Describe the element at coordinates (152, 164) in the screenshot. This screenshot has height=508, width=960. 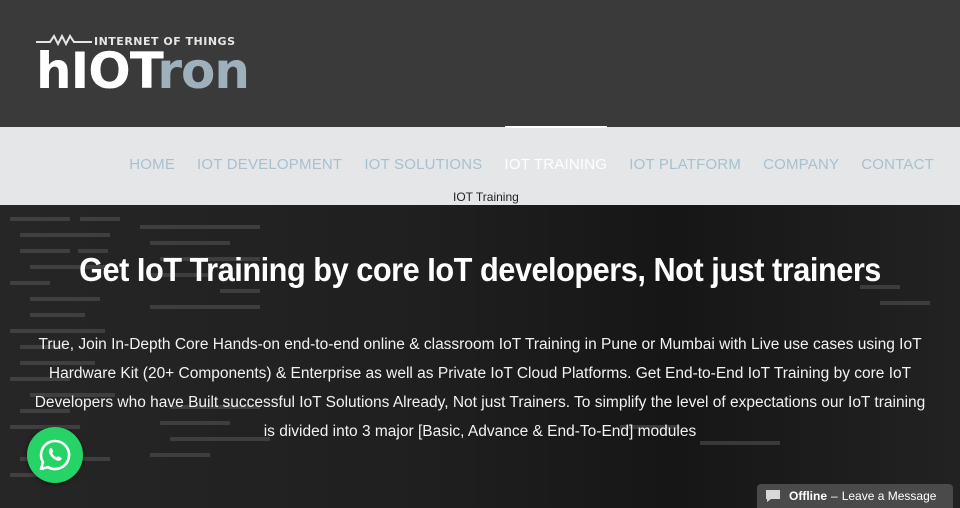
I see `nav-home: HOME` at that location.